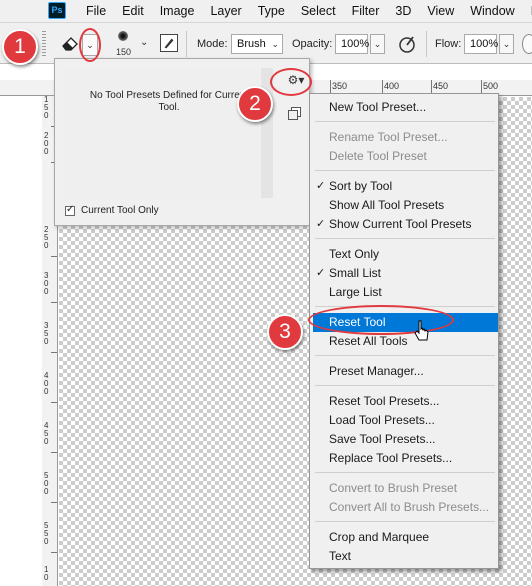  What do you see at coordinates (20, 47) in the screenshot?
I see `step-badge-1: 1` at bounding box center [20, 47].